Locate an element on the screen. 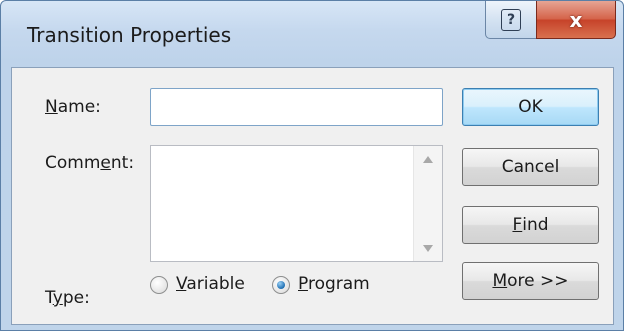  window-title: Transition Properties is located at coordinates (129, 35).